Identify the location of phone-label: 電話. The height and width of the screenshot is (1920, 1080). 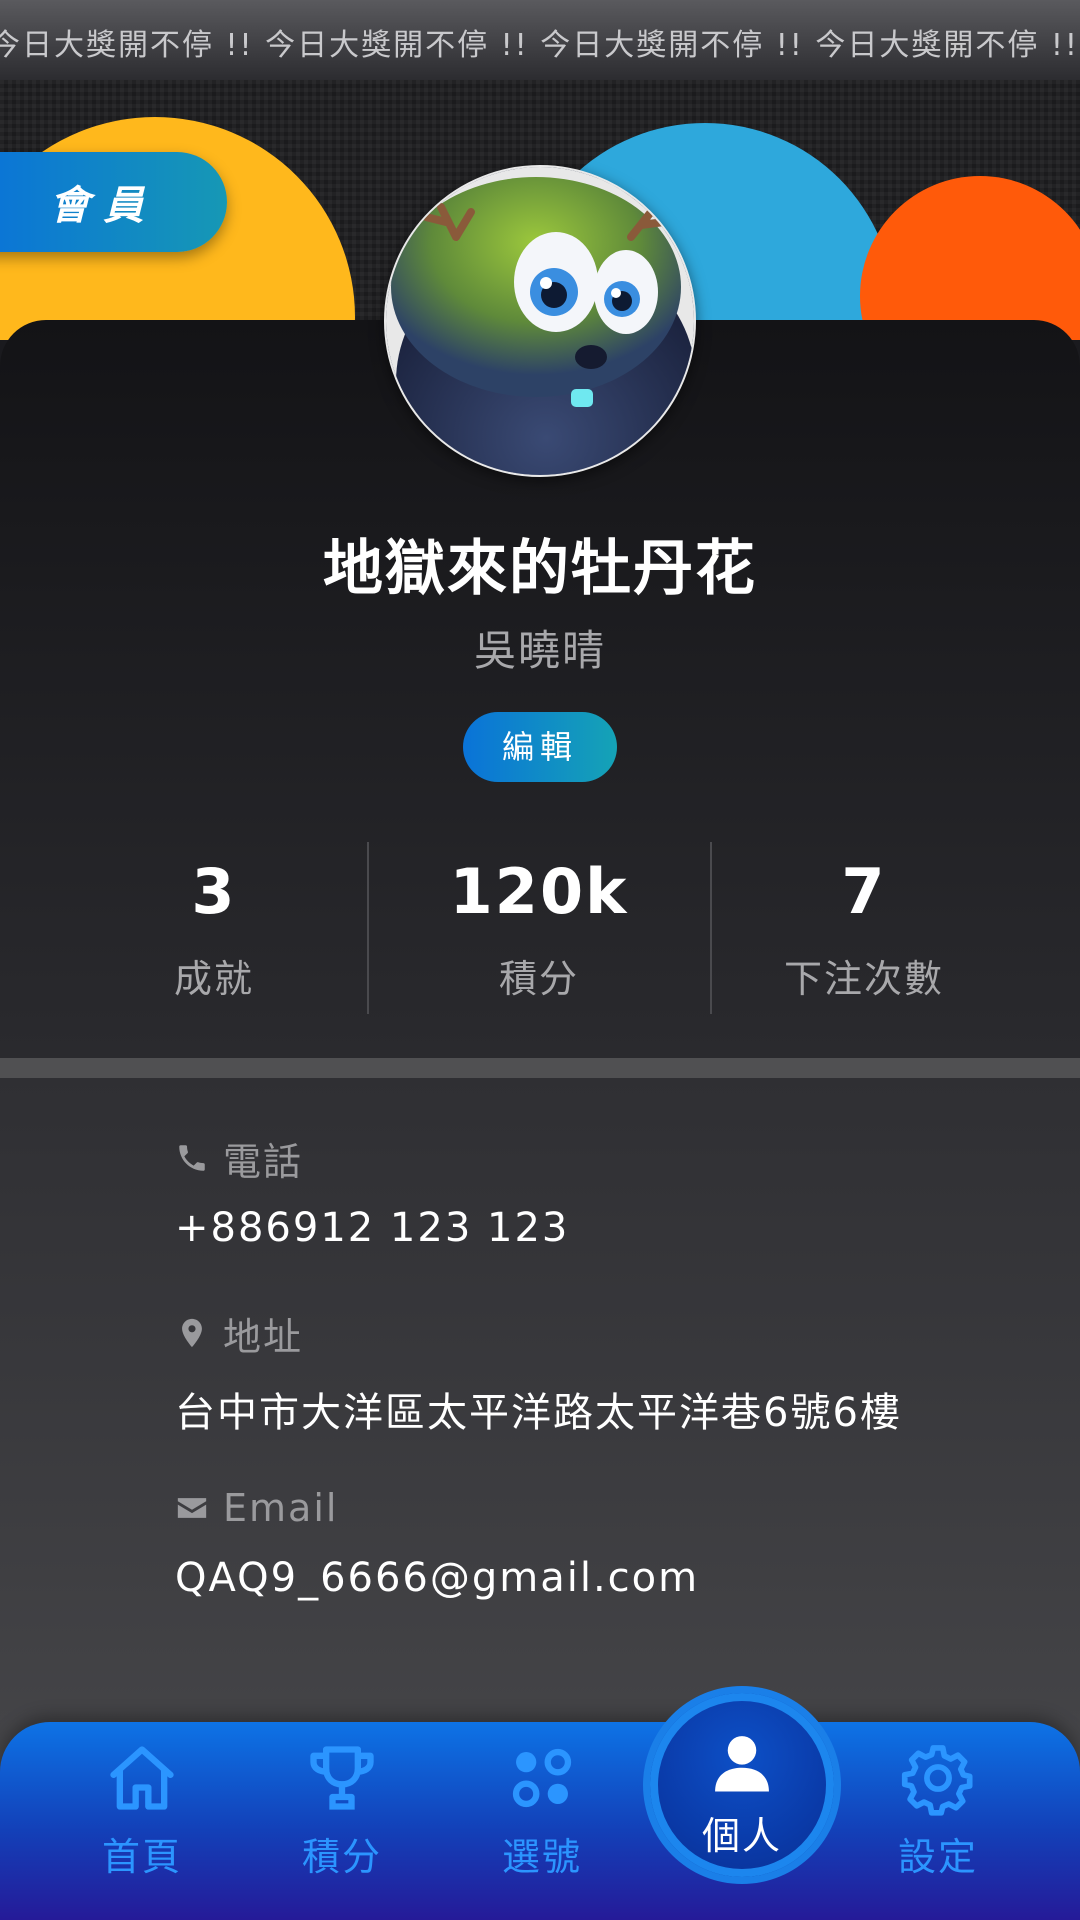
(372, 1158).